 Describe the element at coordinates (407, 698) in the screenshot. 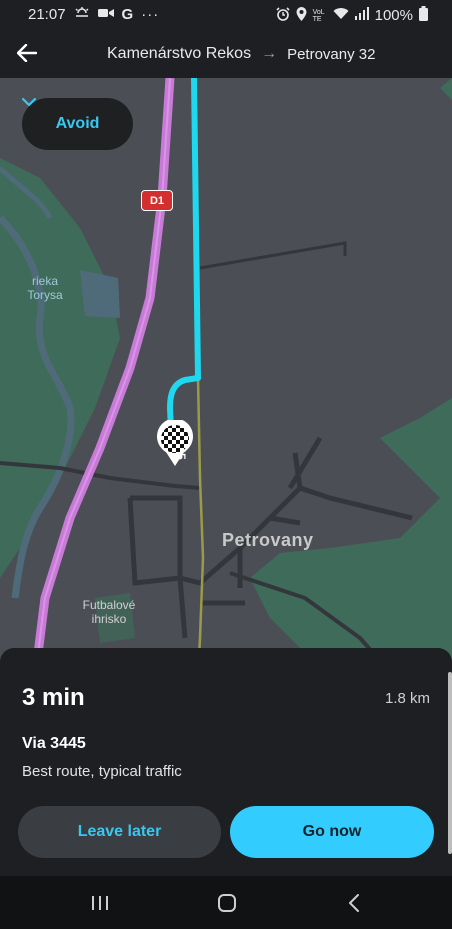

I see `distance-text: 1.8 km` at that location.